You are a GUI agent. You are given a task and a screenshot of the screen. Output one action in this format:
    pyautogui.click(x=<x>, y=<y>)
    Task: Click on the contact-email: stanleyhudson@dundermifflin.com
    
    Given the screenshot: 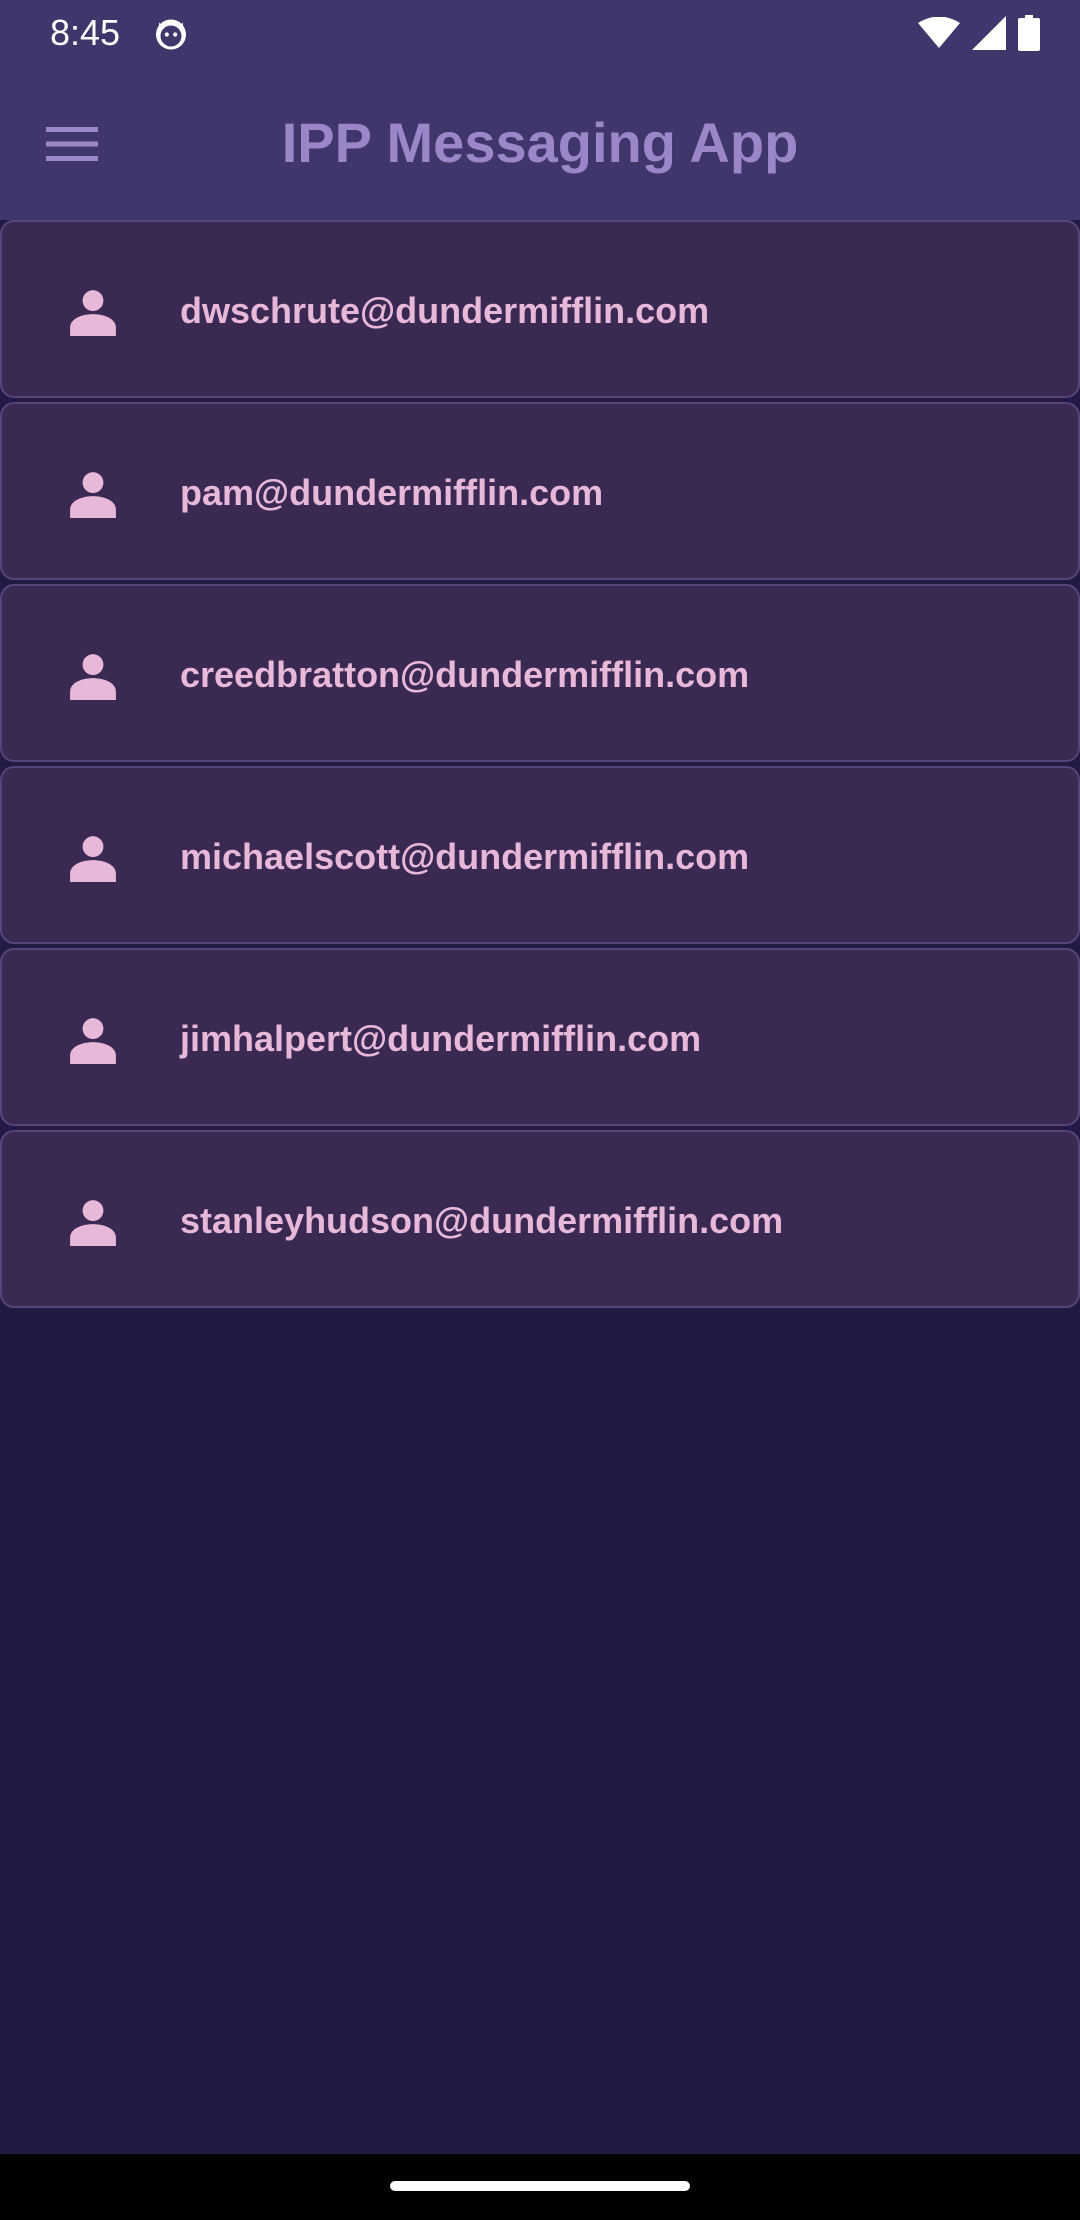 What is the action you would take?
    pyautogui.click(x=482, y=1220)
    